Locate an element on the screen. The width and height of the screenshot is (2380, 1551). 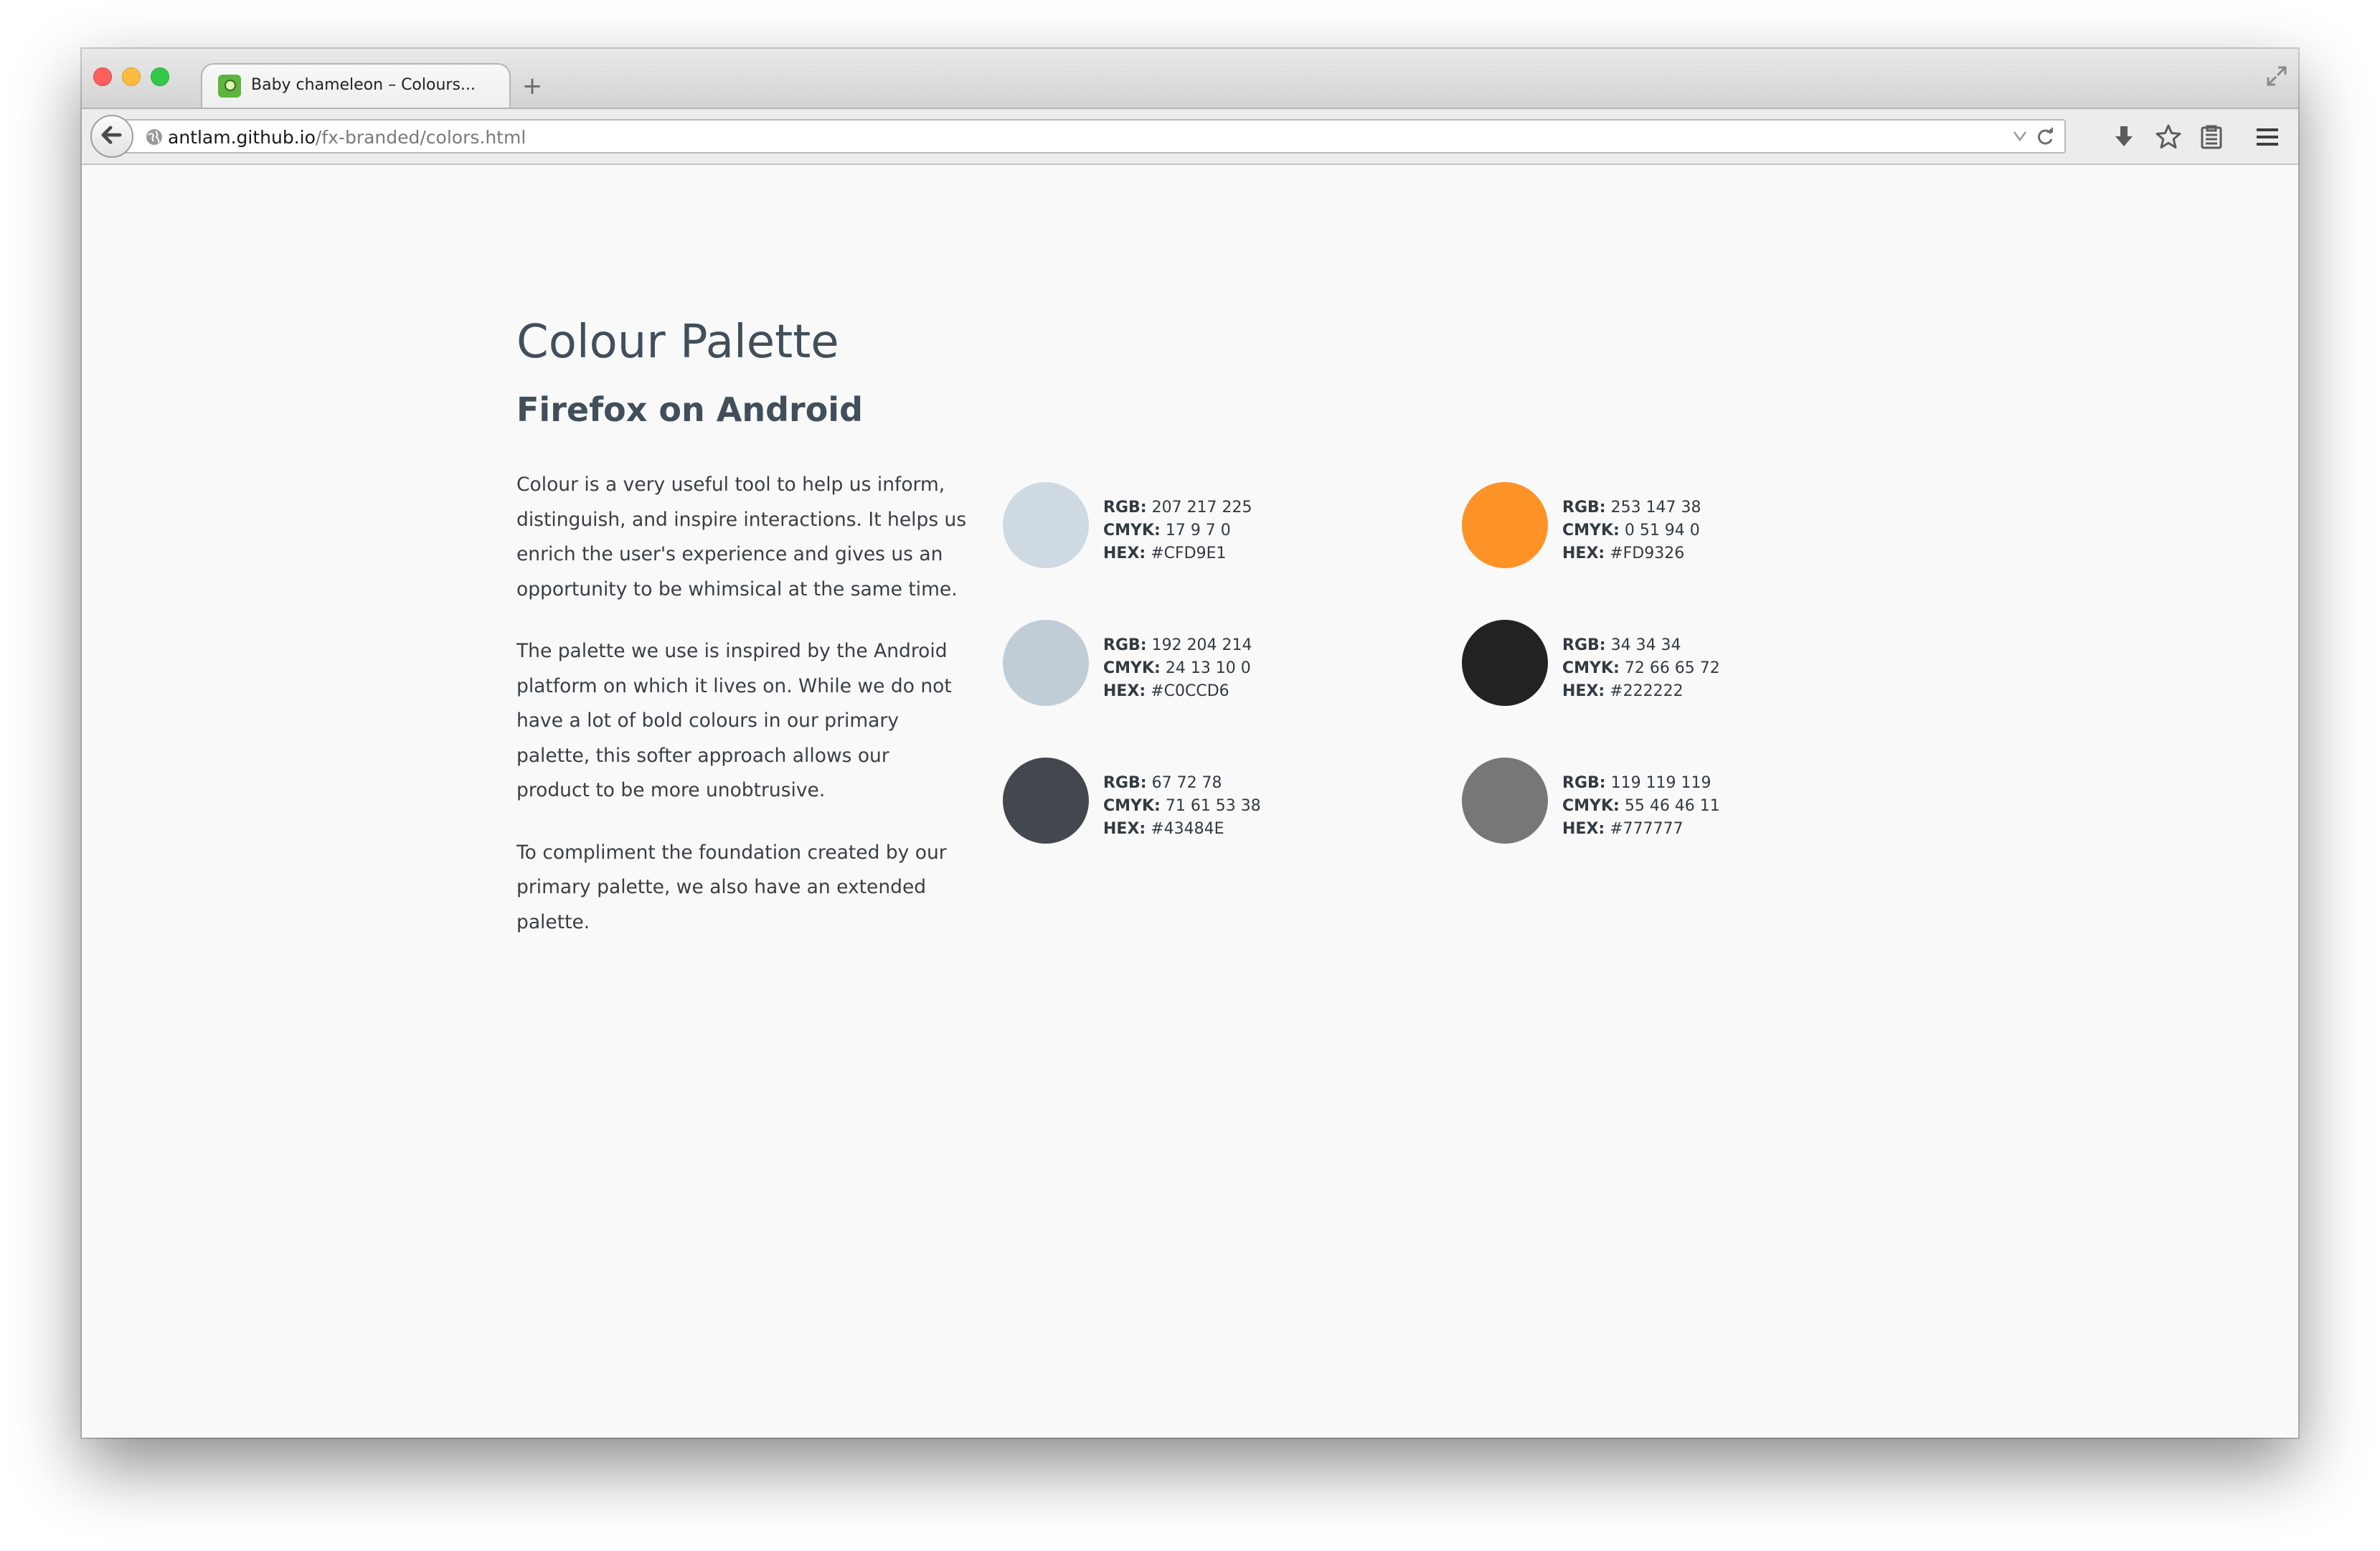
url-text: antlam.github.io/fx-branded/colors.html is located at coordinates (347, 137).